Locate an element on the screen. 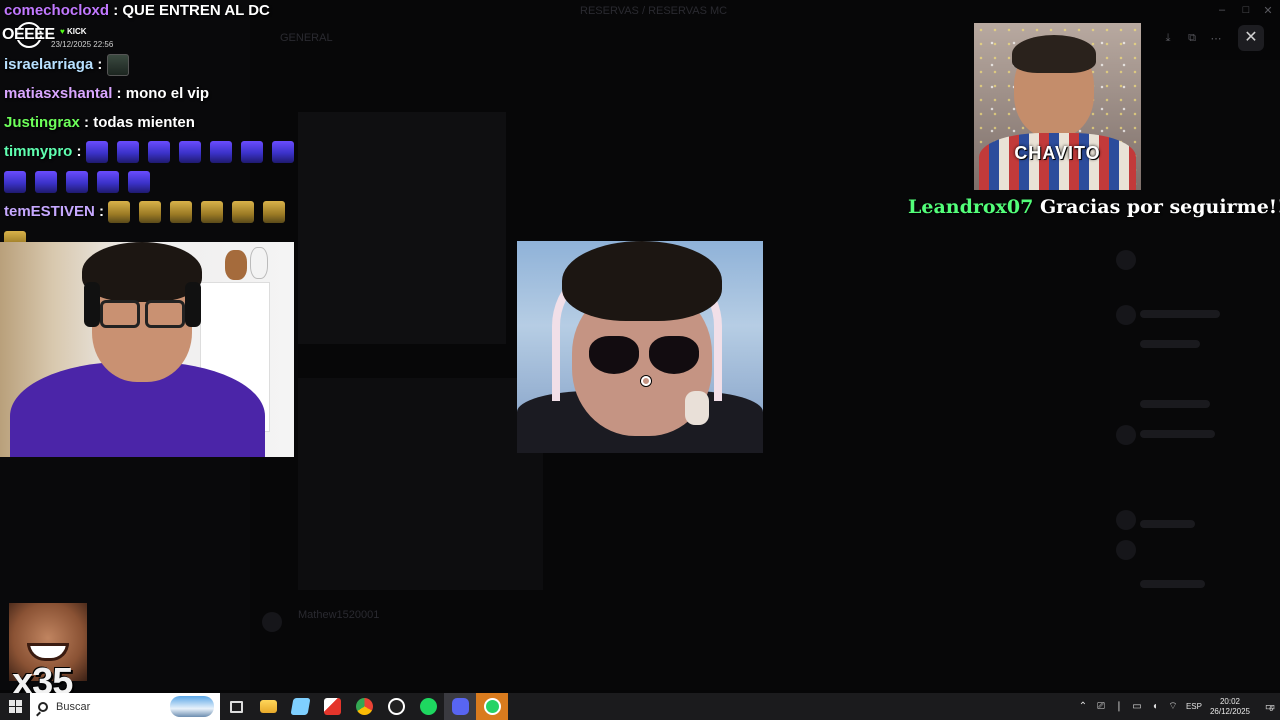  notepad-icon is located at coordinates (300, 706).